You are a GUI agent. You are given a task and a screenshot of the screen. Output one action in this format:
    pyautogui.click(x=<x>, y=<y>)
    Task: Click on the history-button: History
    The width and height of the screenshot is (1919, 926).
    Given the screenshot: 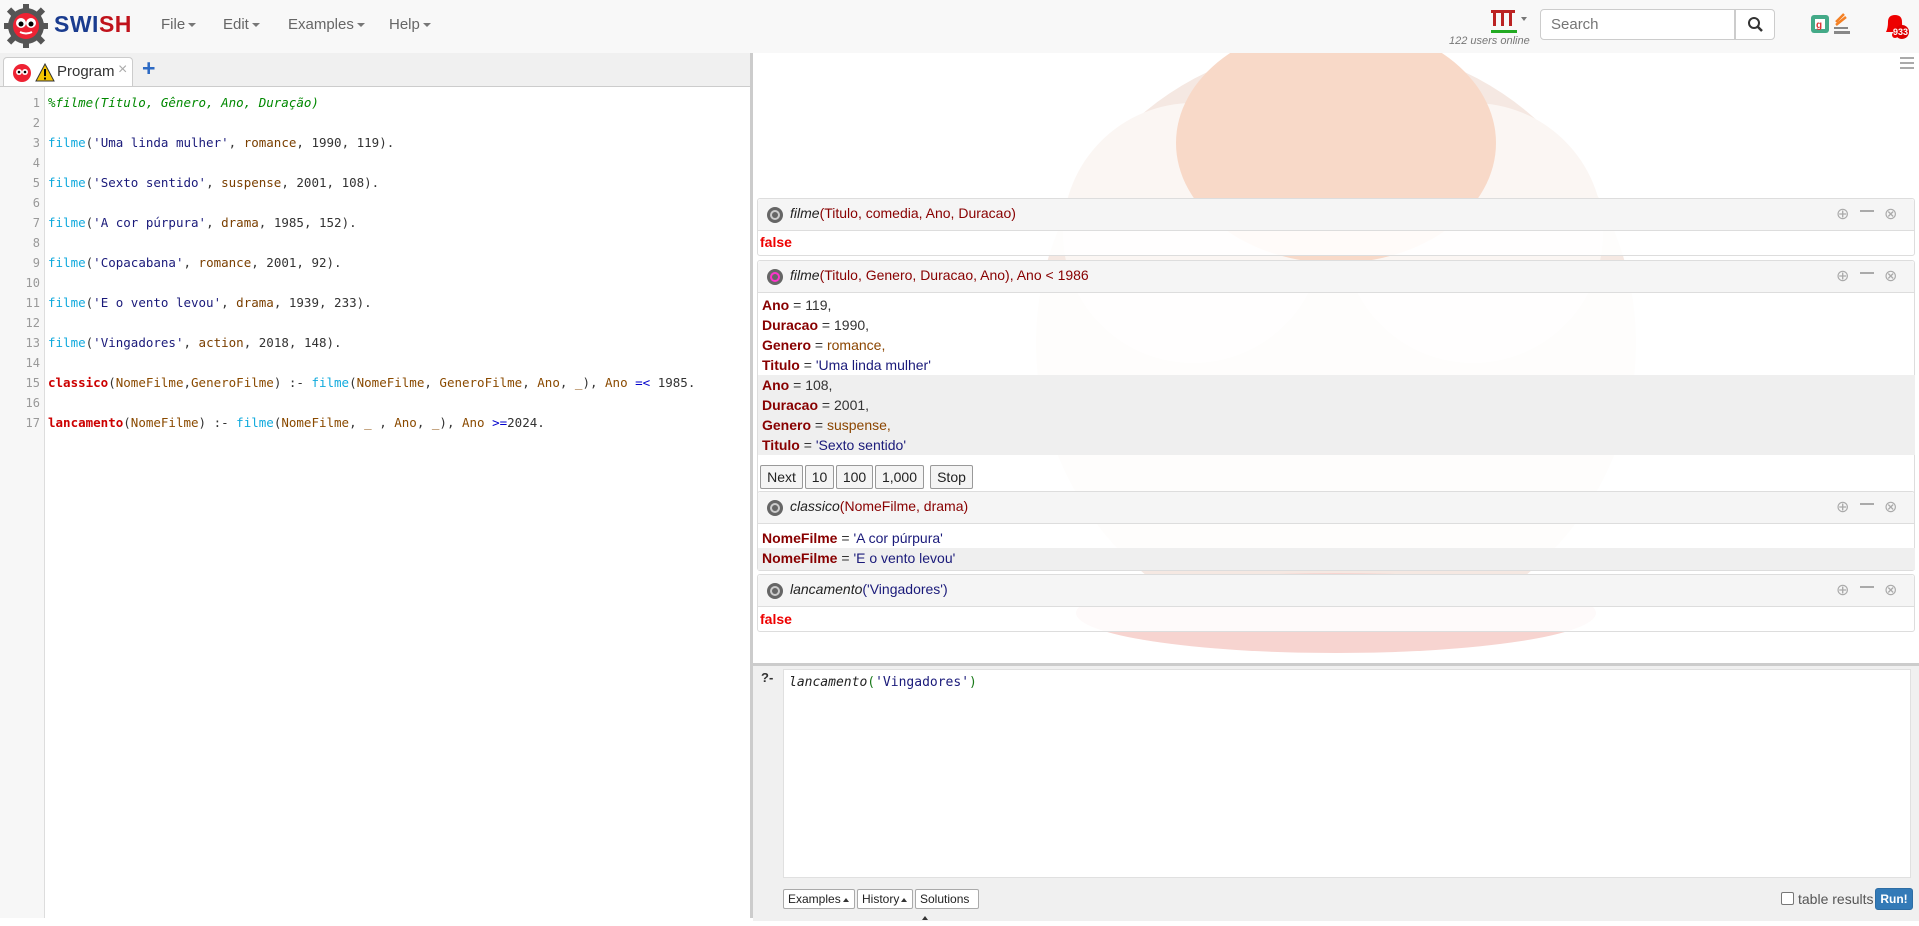 What is the action you would take?
    pyautogui.click(x=885, y=899)
    